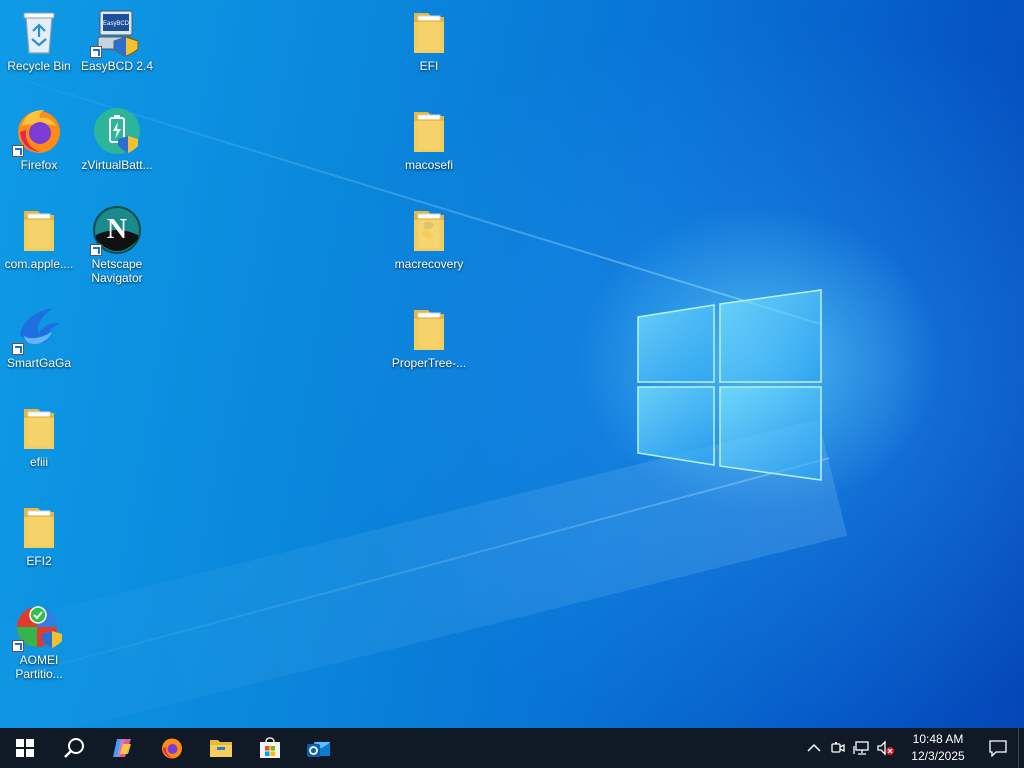  I want to click on desktop-icon-recycle-bin: Recycle Bin, so click(39, 40).